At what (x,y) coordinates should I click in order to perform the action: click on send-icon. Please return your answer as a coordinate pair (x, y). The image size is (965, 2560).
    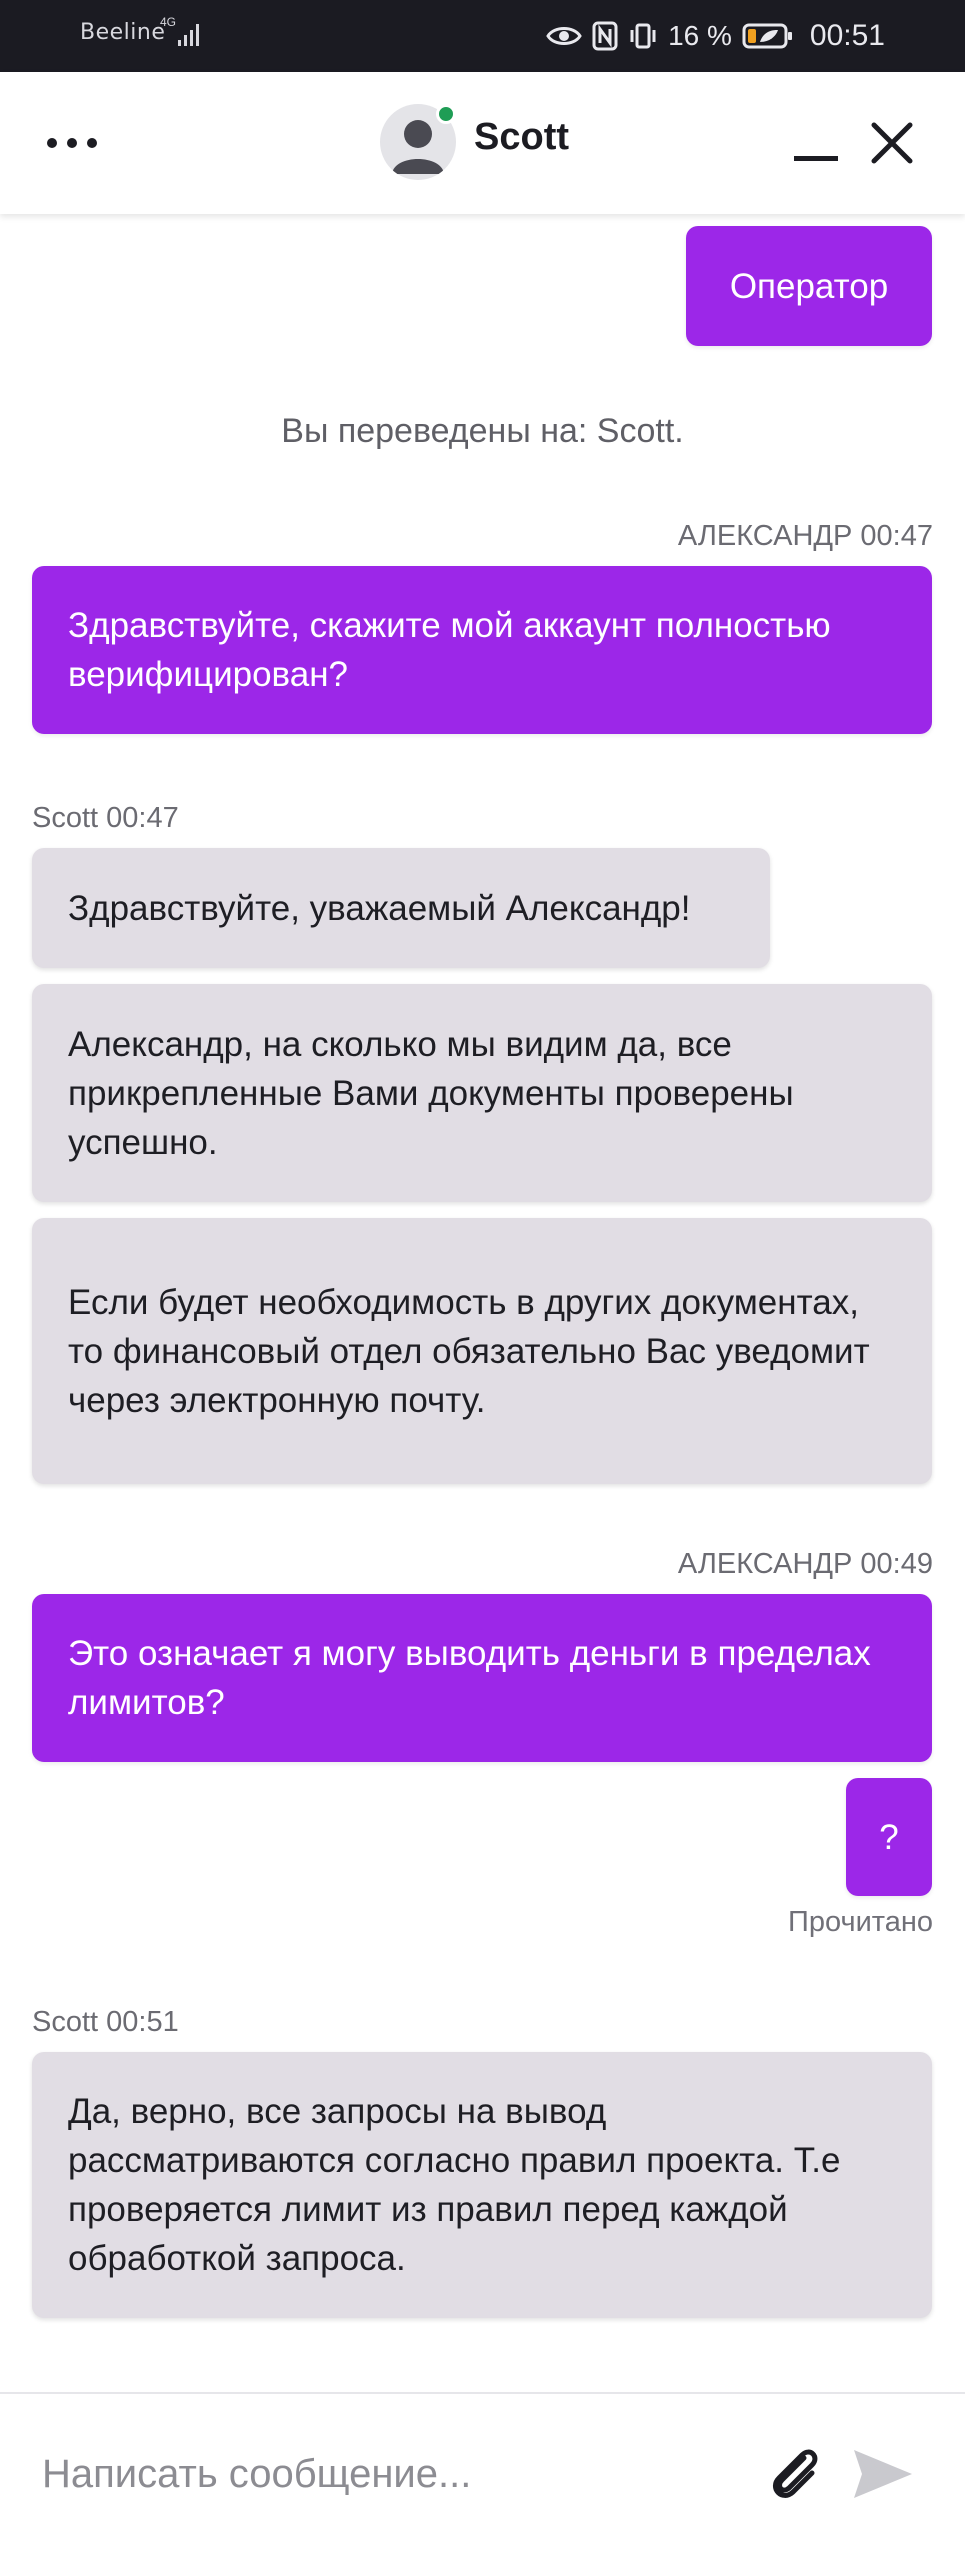
    Looking at the image, I should click on (883, 2474).